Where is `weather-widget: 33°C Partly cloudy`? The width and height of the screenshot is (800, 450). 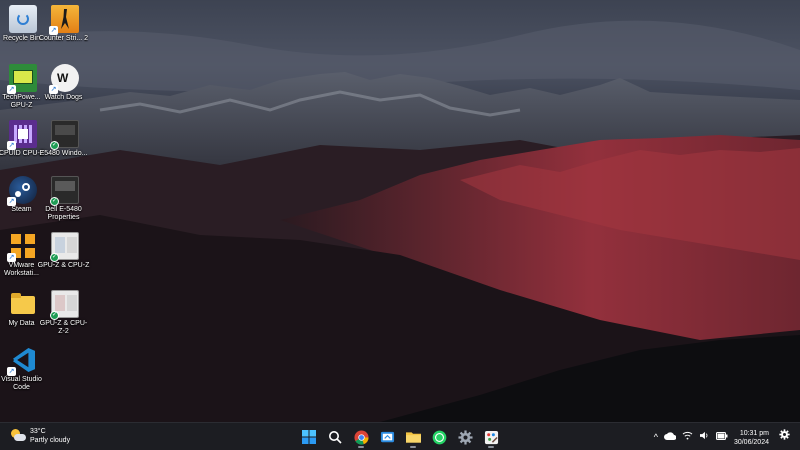
weather-widget: 33°C Partly cloudy is located at coordinates (40, 436).